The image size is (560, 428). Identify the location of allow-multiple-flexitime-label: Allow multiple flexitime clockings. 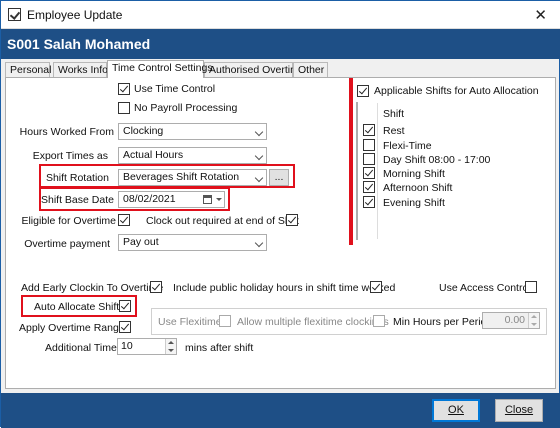
(313, 322).